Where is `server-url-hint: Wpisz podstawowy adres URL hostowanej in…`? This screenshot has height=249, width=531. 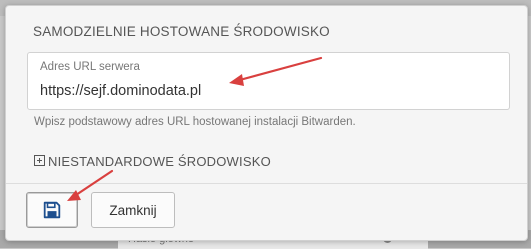
server-url-hint: Wpisz podstawowy adres URL hostowanej in… is located at coordinates (195, 122).